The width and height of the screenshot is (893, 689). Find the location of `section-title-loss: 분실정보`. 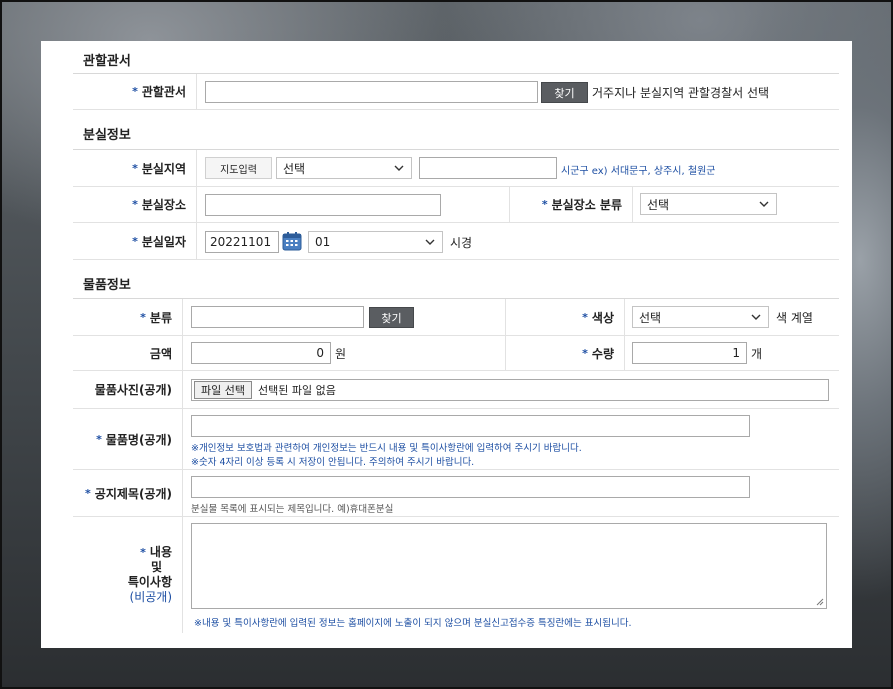

section-title-loss: 분실정보 is located at coordinates (107, 135).